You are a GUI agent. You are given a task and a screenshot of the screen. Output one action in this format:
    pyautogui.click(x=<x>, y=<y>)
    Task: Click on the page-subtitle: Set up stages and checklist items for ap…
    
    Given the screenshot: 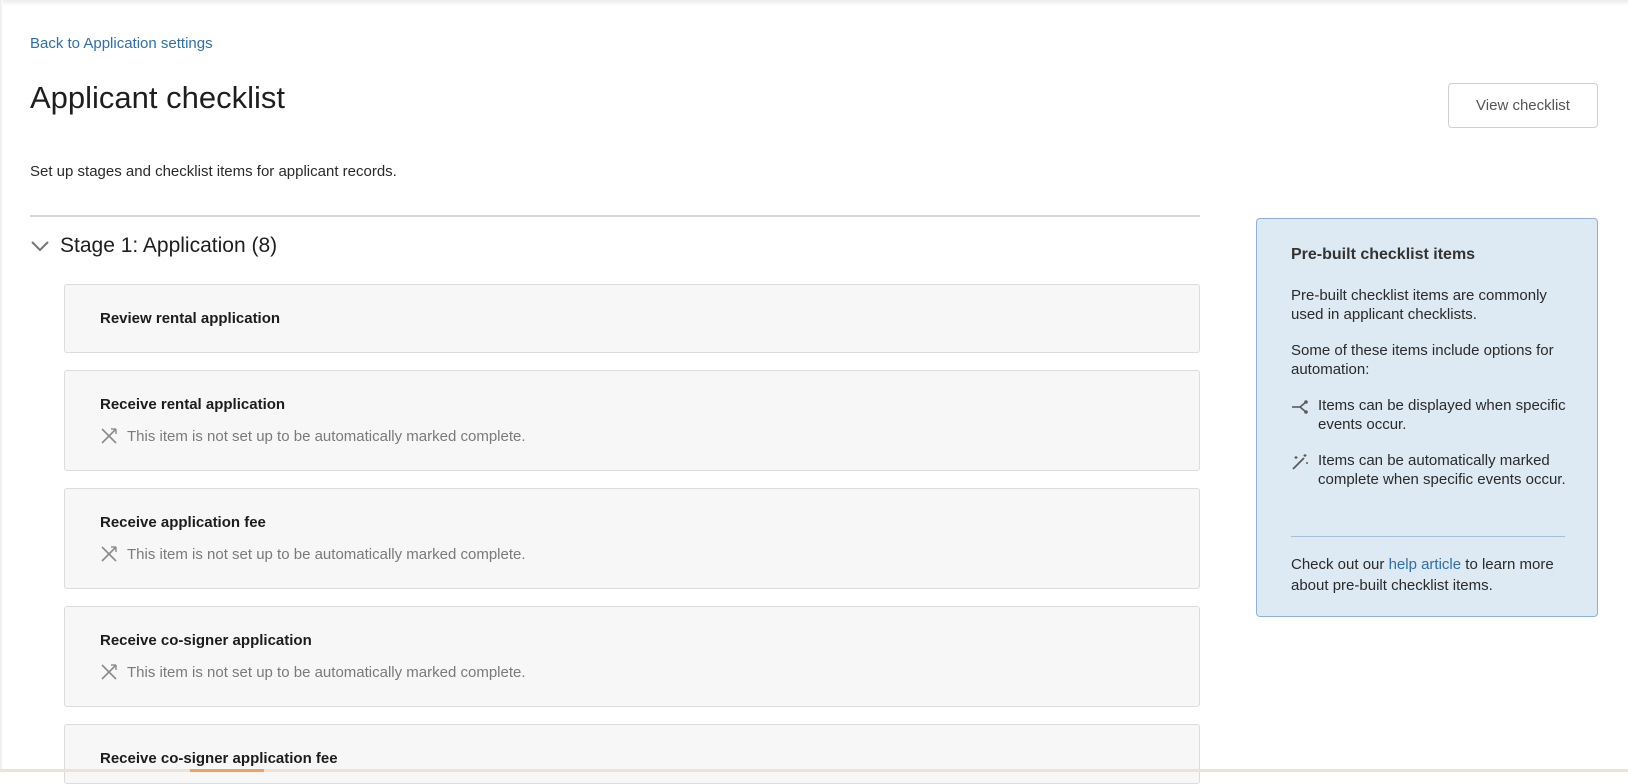 What is the action you would take?
    pyautogui.click(x=213, y=171)
    